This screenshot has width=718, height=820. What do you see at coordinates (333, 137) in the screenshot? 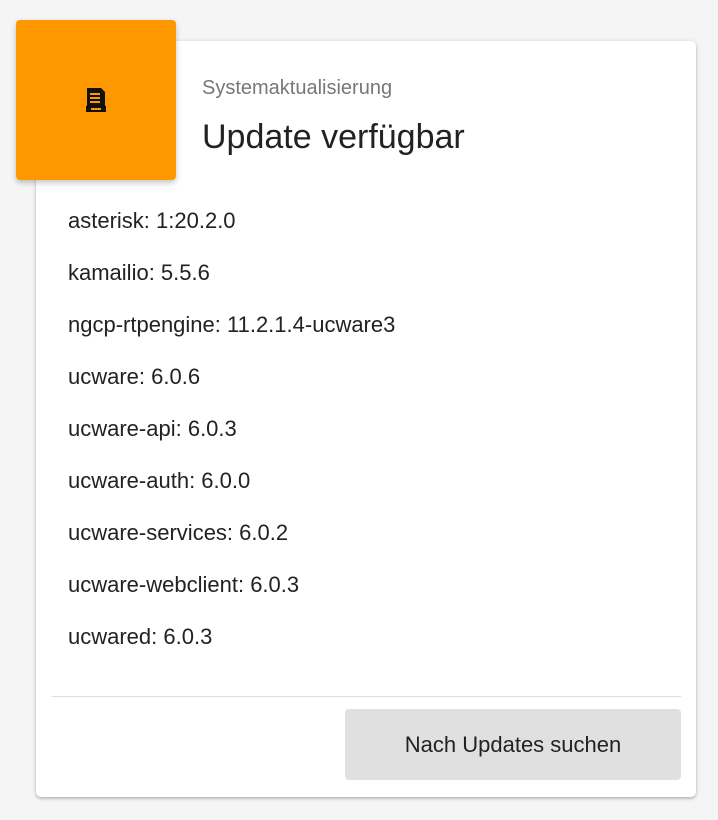
I see `card-title: Update verfügbar` at bounding box center [333, 137].